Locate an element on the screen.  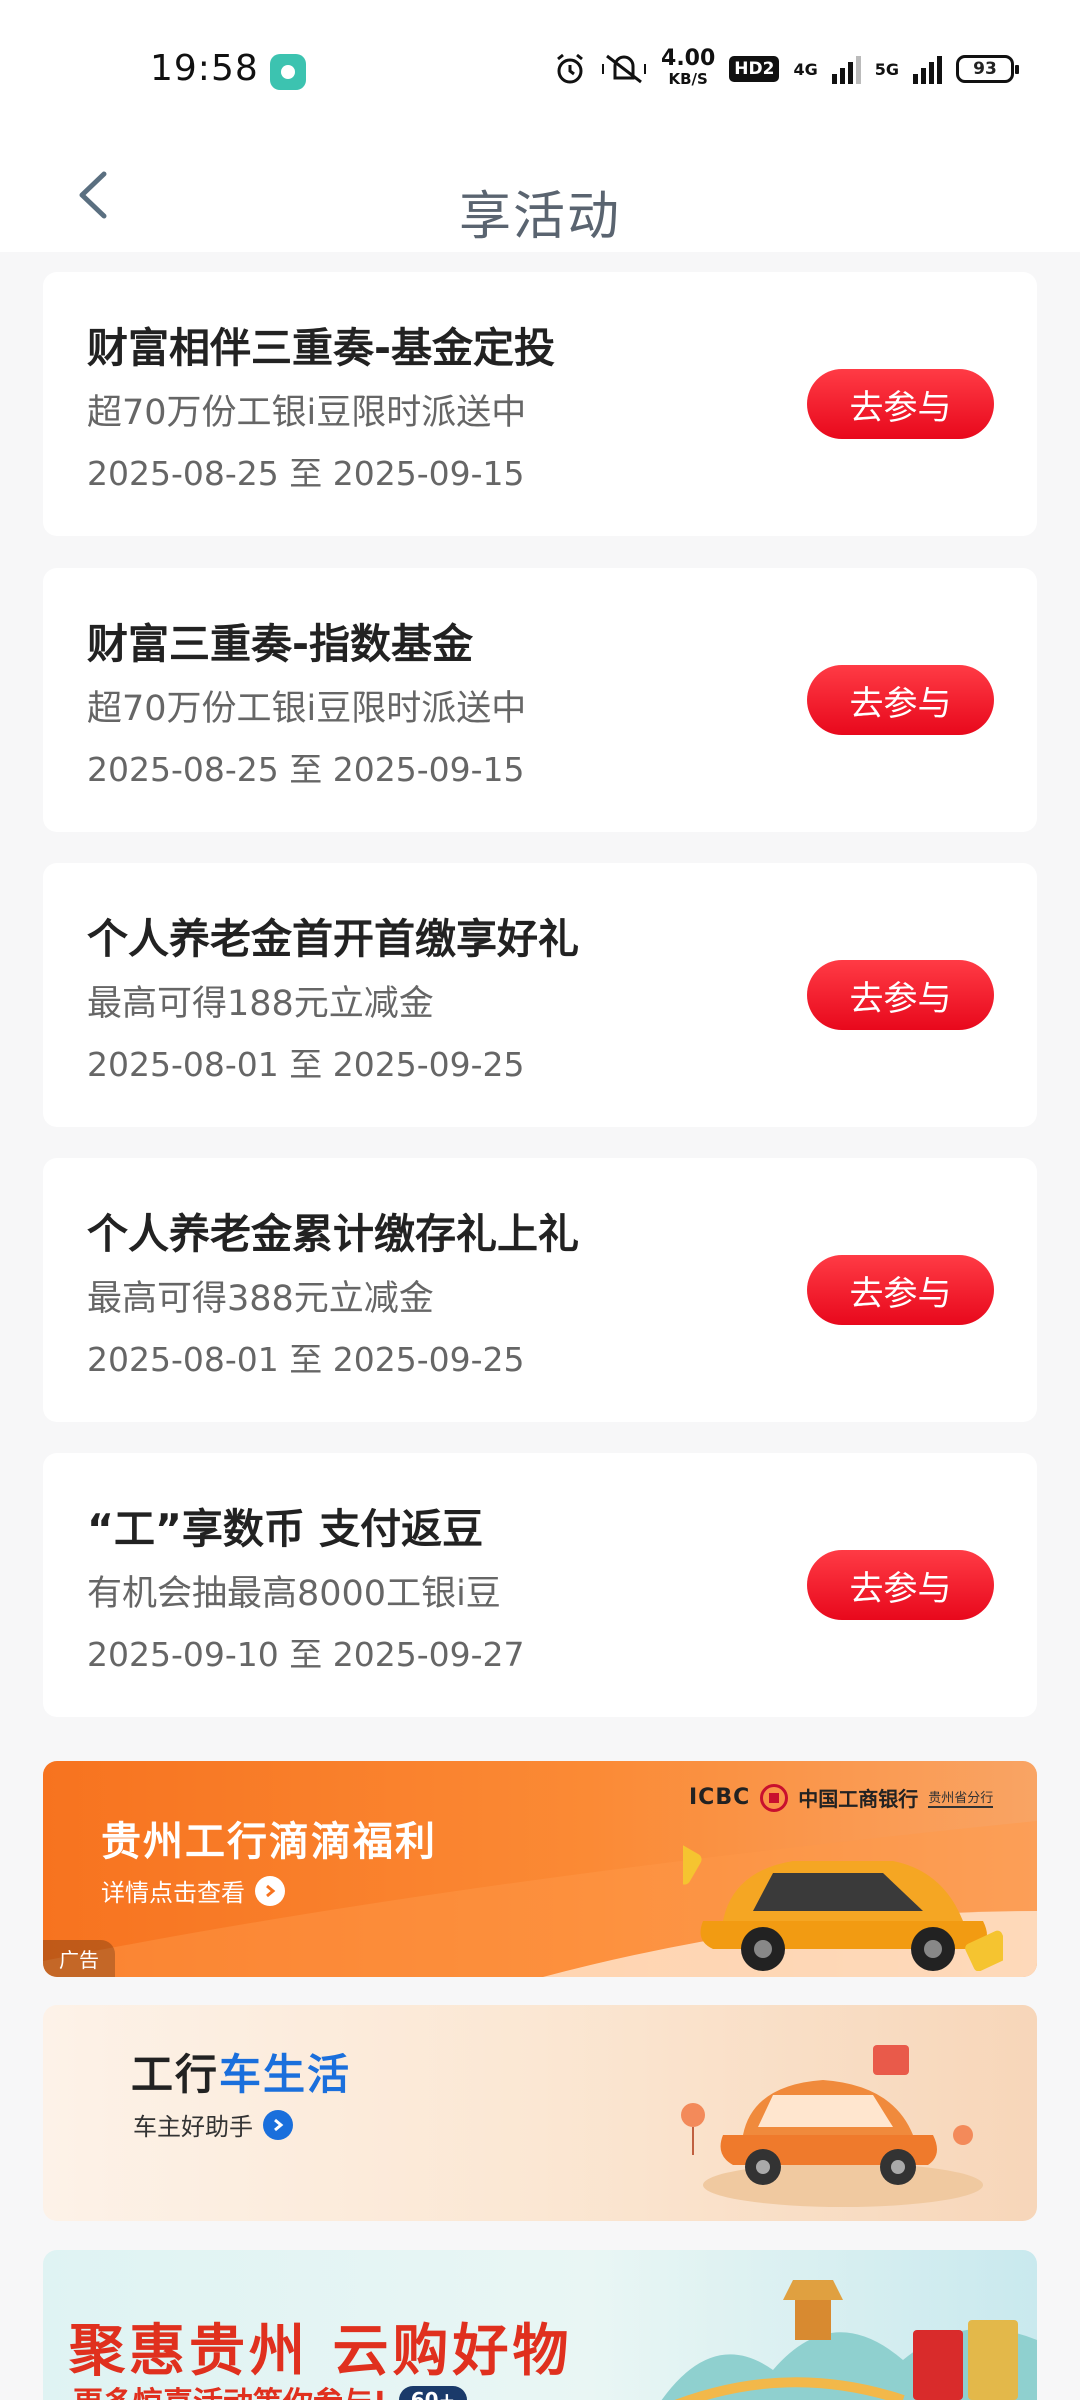
banner-subtitle-text: 详情点击查看 is located at coordinates (173, 1893).